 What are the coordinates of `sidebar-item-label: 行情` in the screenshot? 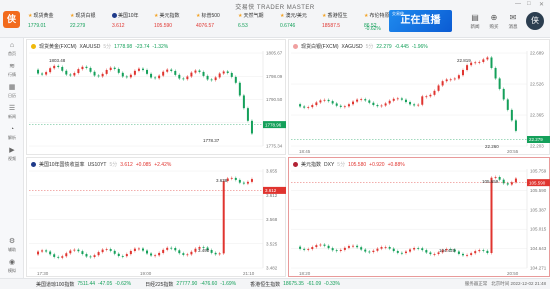 It's located at (12, 74).